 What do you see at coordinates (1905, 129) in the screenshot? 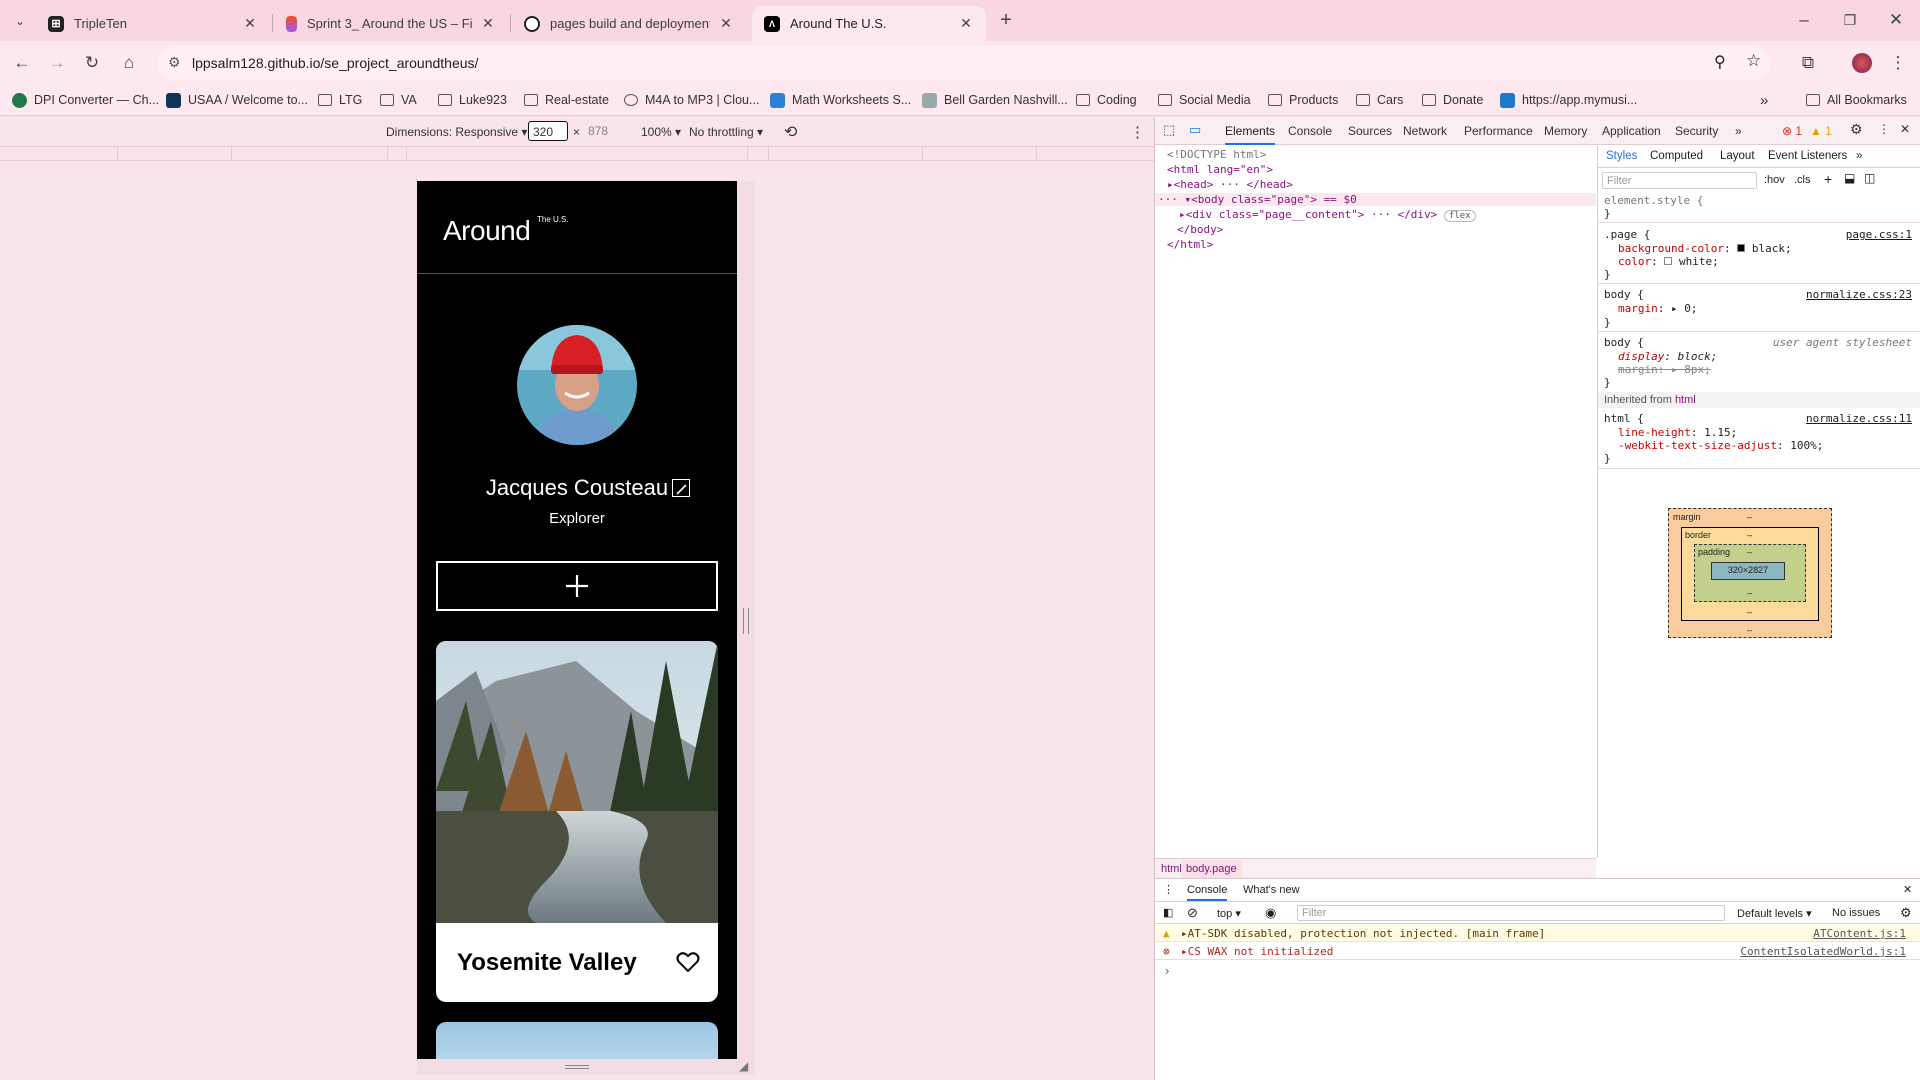
I see `close-devtools-icon: ✕` at bounding box center [1905, 129].